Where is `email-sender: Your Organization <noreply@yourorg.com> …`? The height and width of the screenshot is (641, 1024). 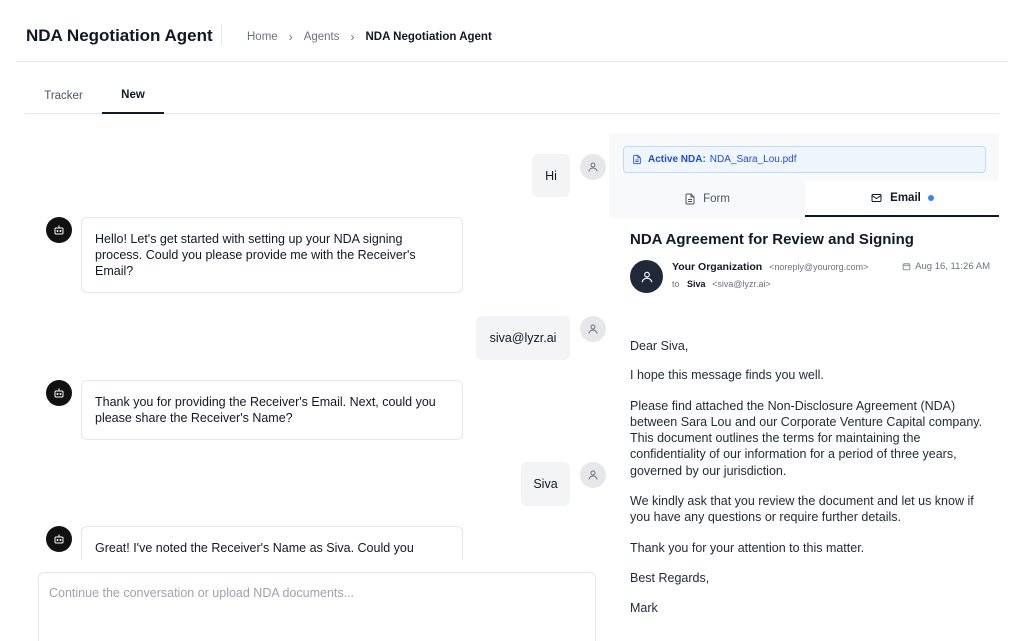
email-sender: Your Organization <noreply@yourorg.com> … is located at coordinates (810, 280).